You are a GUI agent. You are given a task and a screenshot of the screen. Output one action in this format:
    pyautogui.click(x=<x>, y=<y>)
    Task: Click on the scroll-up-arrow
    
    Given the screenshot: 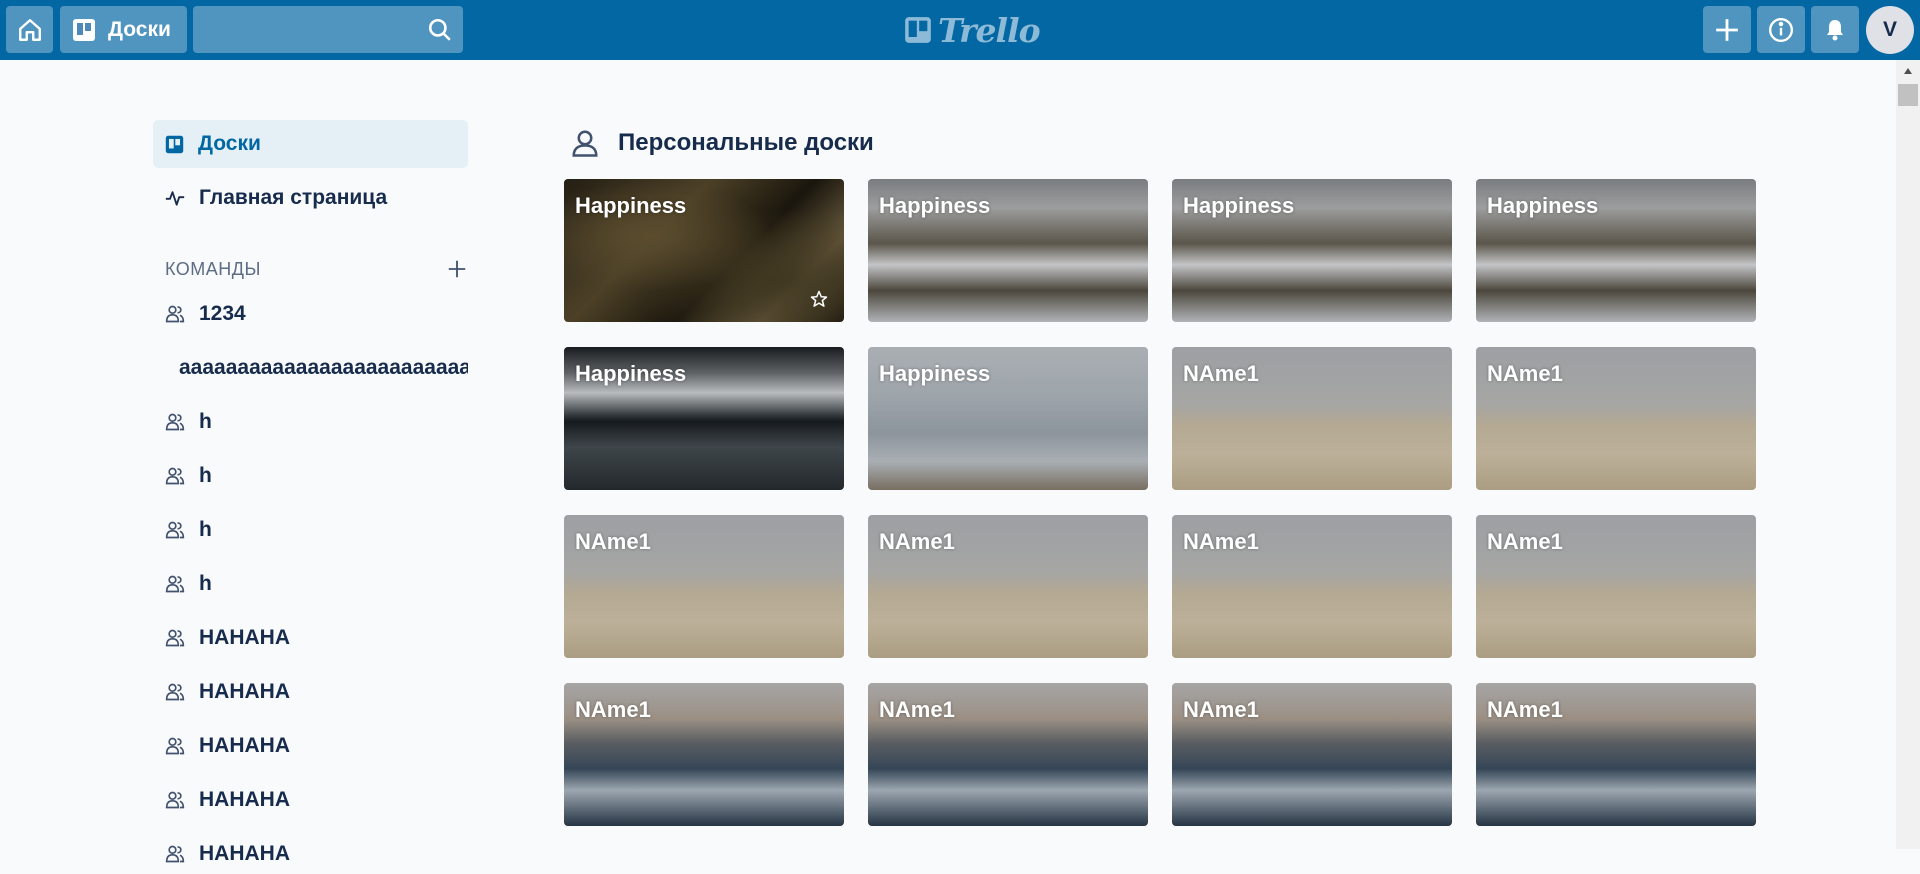 What is the action you would take?
    pyautogui.click(x=1908, y=71)
    